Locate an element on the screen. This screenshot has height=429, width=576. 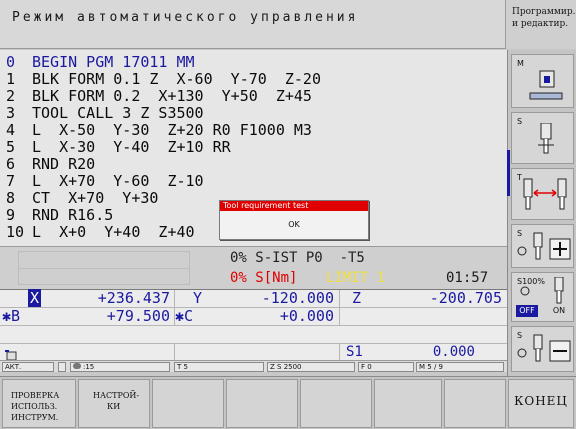
mode-title: Режим автоматического управления is located at coordinates (185, 17).